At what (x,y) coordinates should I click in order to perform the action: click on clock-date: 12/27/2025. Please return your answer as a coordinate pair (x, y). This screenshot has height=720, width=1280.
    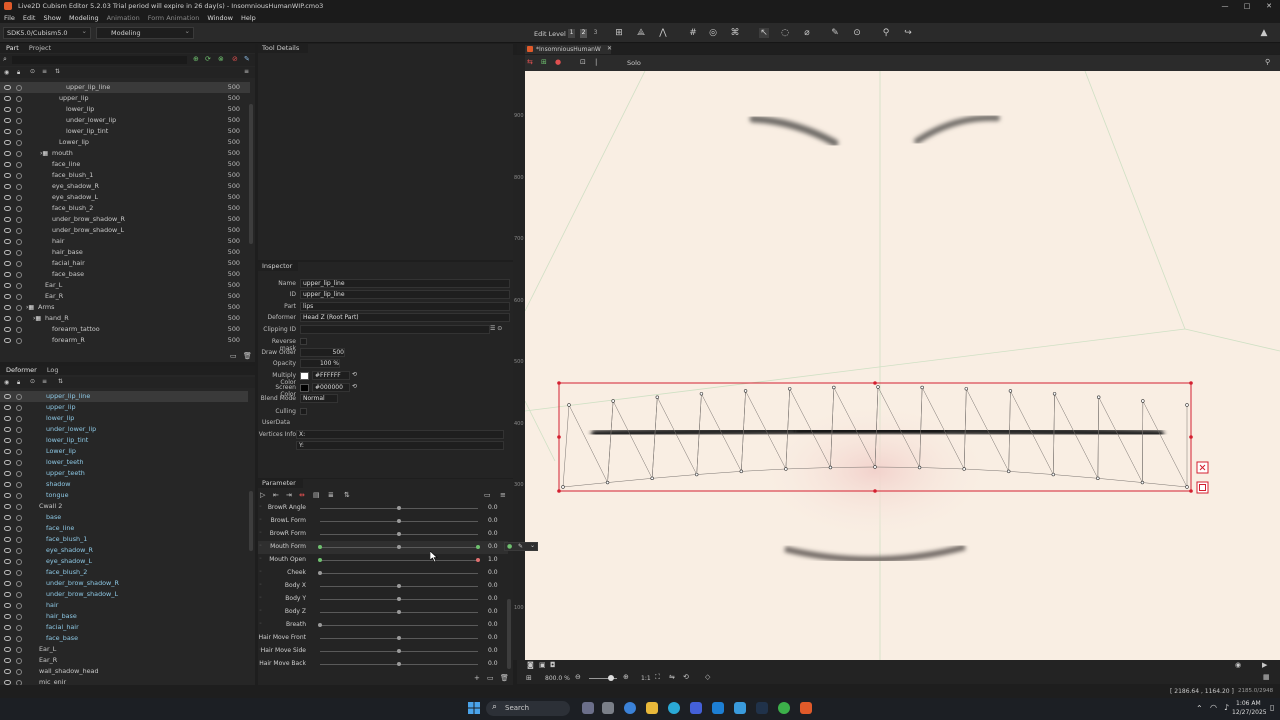
    Looking at the image, I should click on (1249, 712).